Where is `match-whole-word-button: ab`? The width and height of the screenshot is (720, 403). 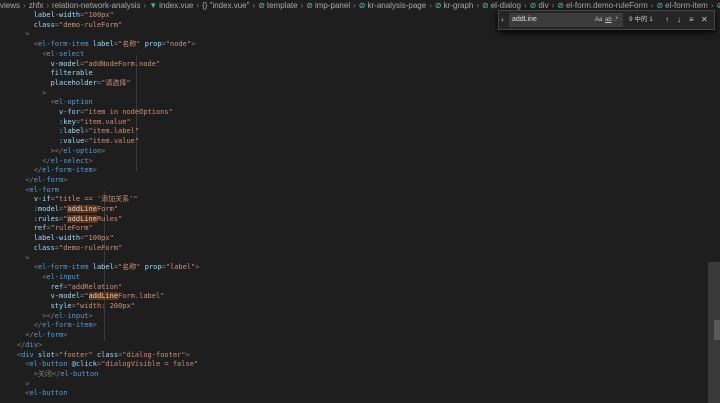
match-whole-word-button: ab is located at coordinates (608, 20).